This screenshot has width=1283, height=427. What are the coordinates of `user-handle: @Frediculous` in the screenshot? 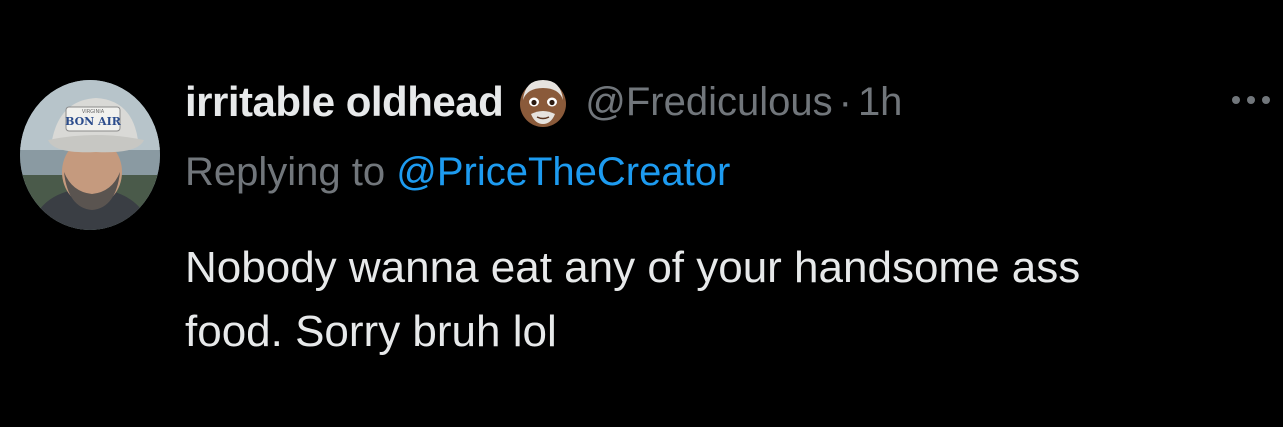 It's located at (708, 102).